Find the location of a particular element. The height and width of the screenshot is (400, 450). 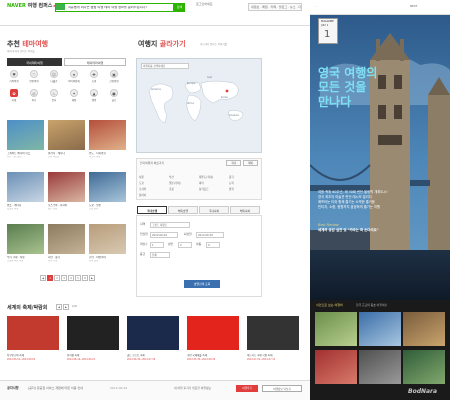

theme-2-icon: ♡ is located at coordinates (34, 74).